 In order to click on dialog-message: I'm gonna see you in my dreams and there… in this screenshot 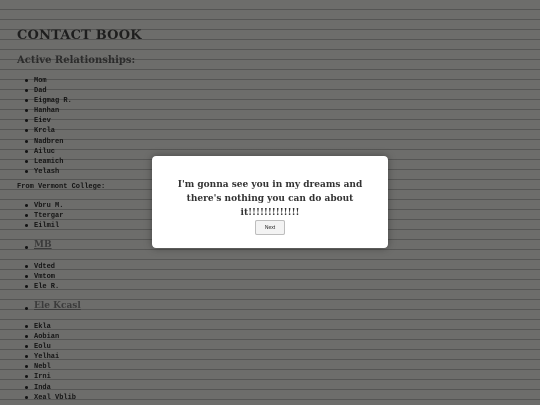, I will do `click(270, 199)`.